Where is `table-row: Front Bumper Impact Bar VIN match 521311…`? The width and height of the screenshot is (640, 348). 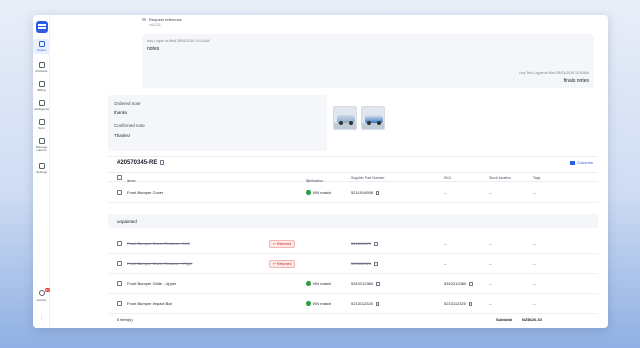
table-row: Front Bumper Impact Bar VIN match 521311… is located at coordinates (353, 304).